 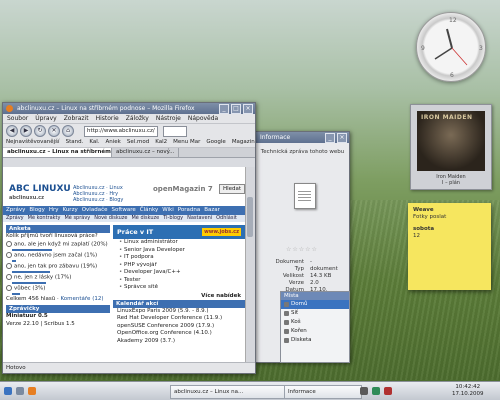 What do you see at coordinates (212, 210) in the screenshot?
I see `nav-item: Bazar` at bounding box center [212, 210].